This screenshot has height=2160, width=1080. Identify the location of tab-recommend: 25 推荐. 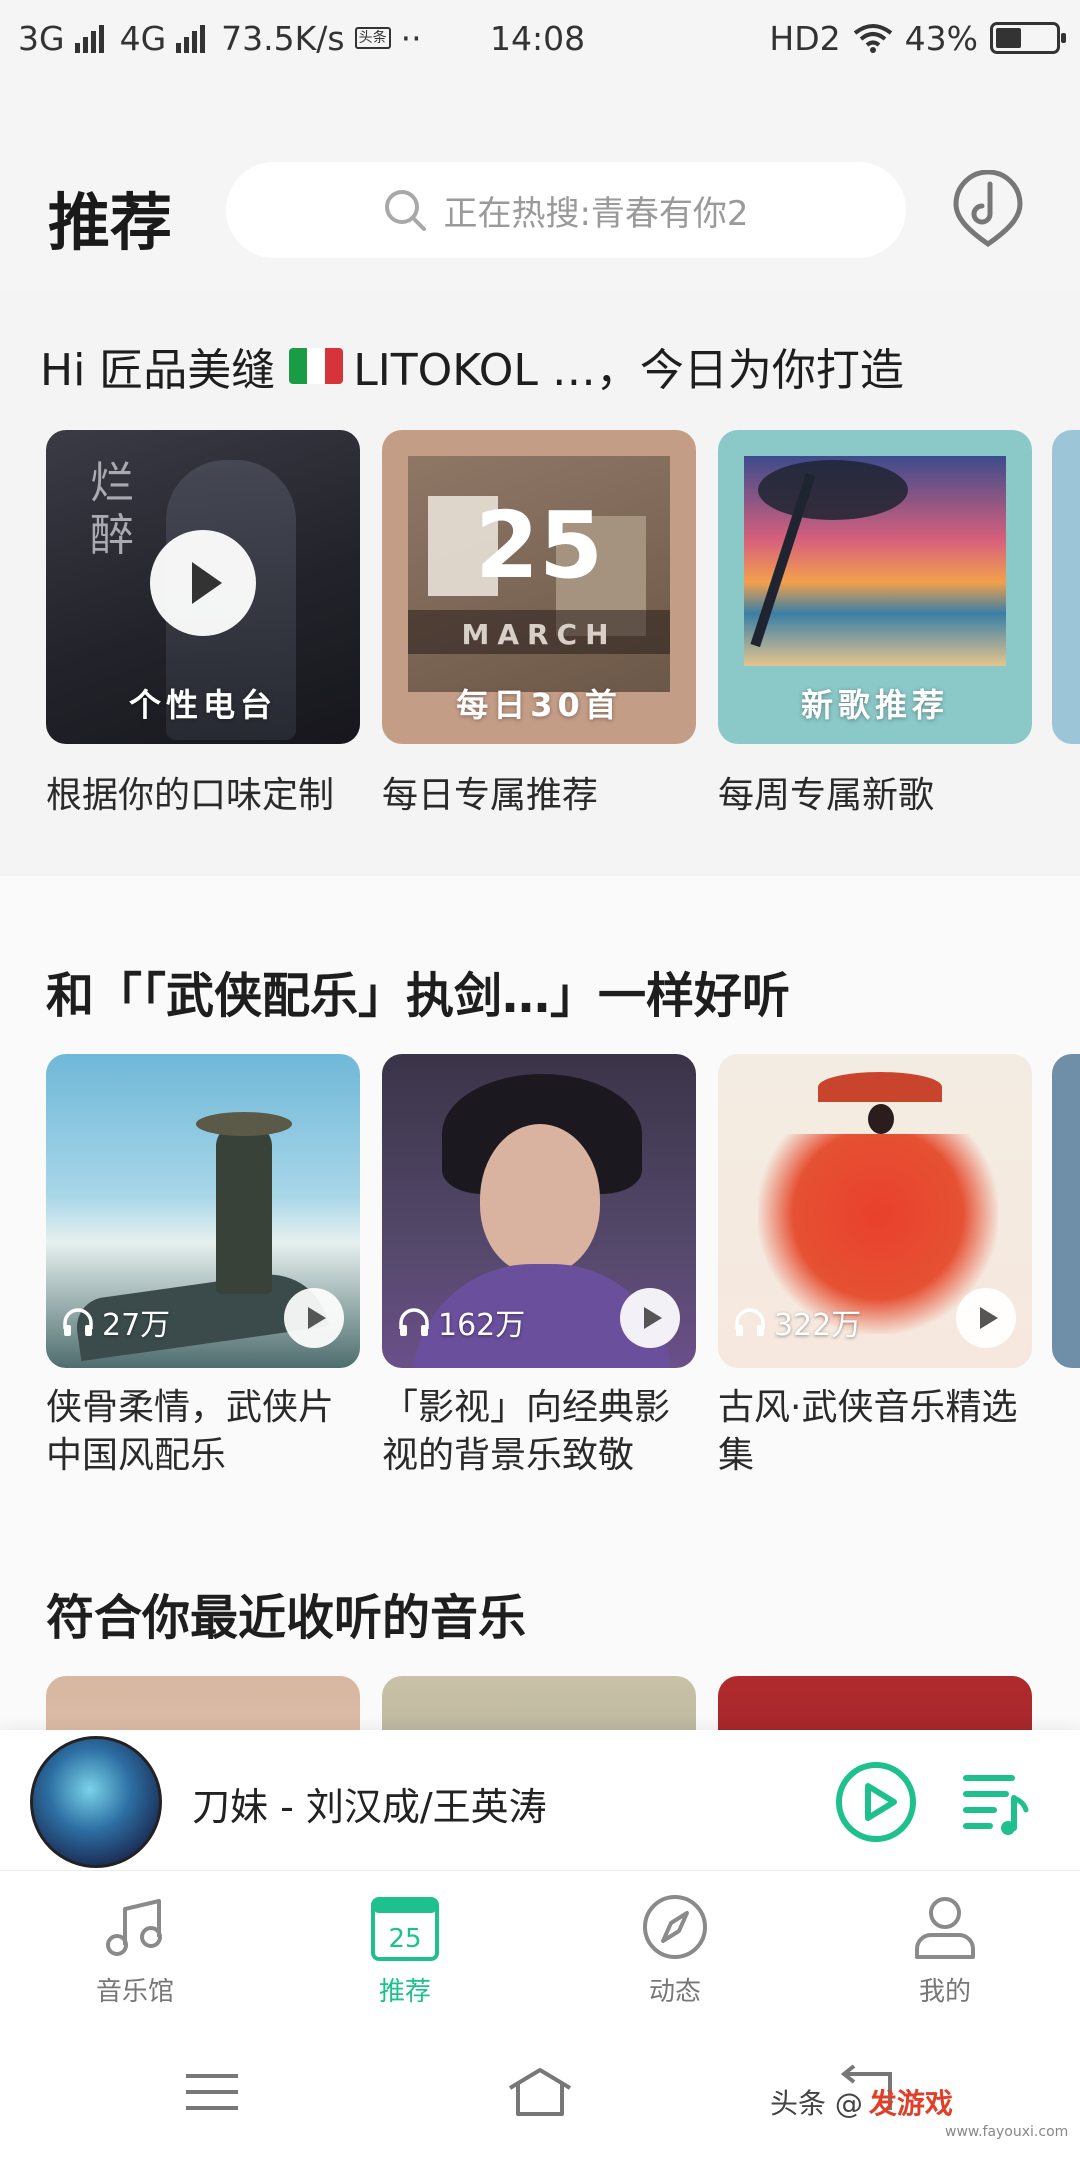
(405, 1945).